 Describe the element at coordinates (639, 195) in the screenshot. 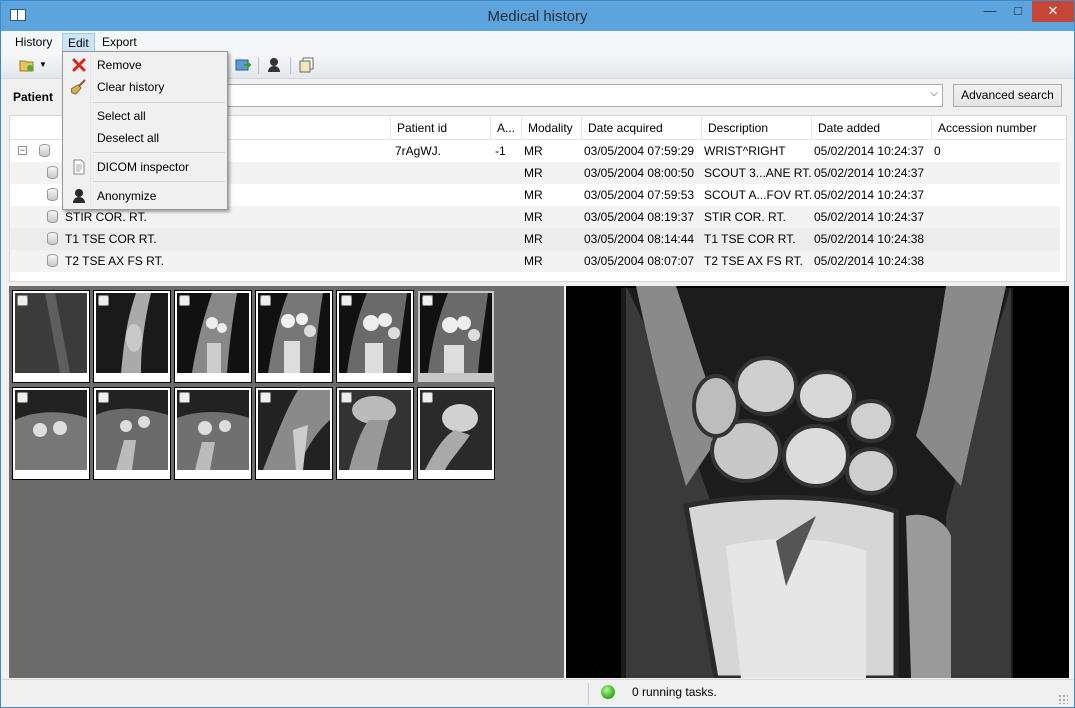

I see `cell-date-acquired: 03/05/2004 07:59:53` at that location.